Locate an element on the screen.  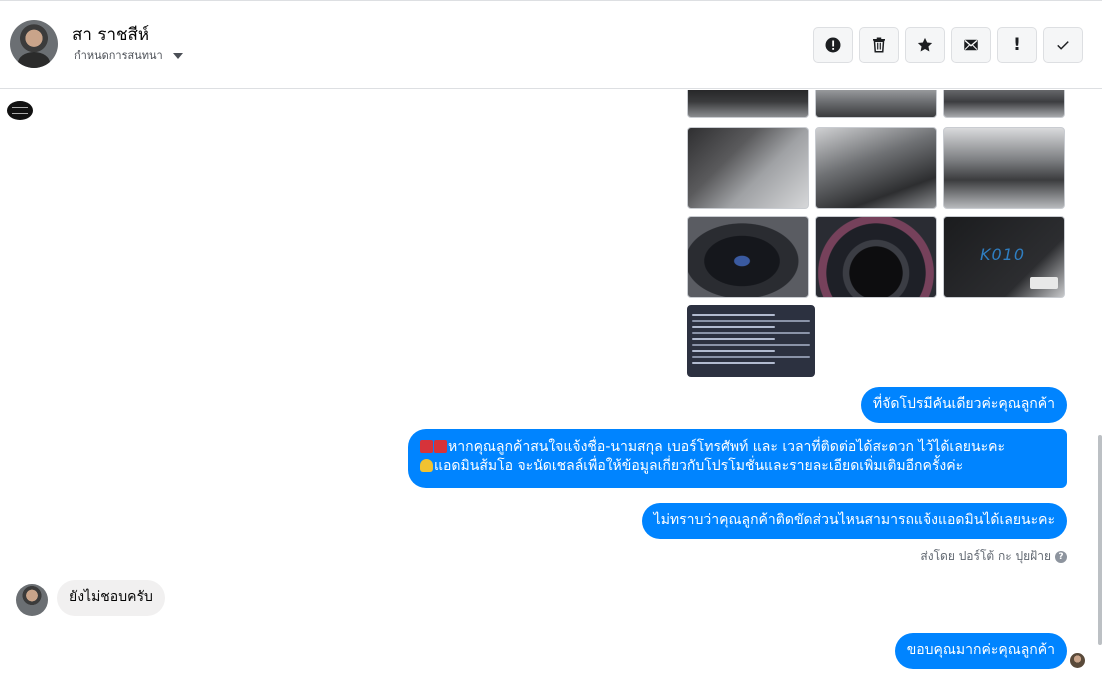
exclamation-circle-icon is located at coordinates (833, 45).